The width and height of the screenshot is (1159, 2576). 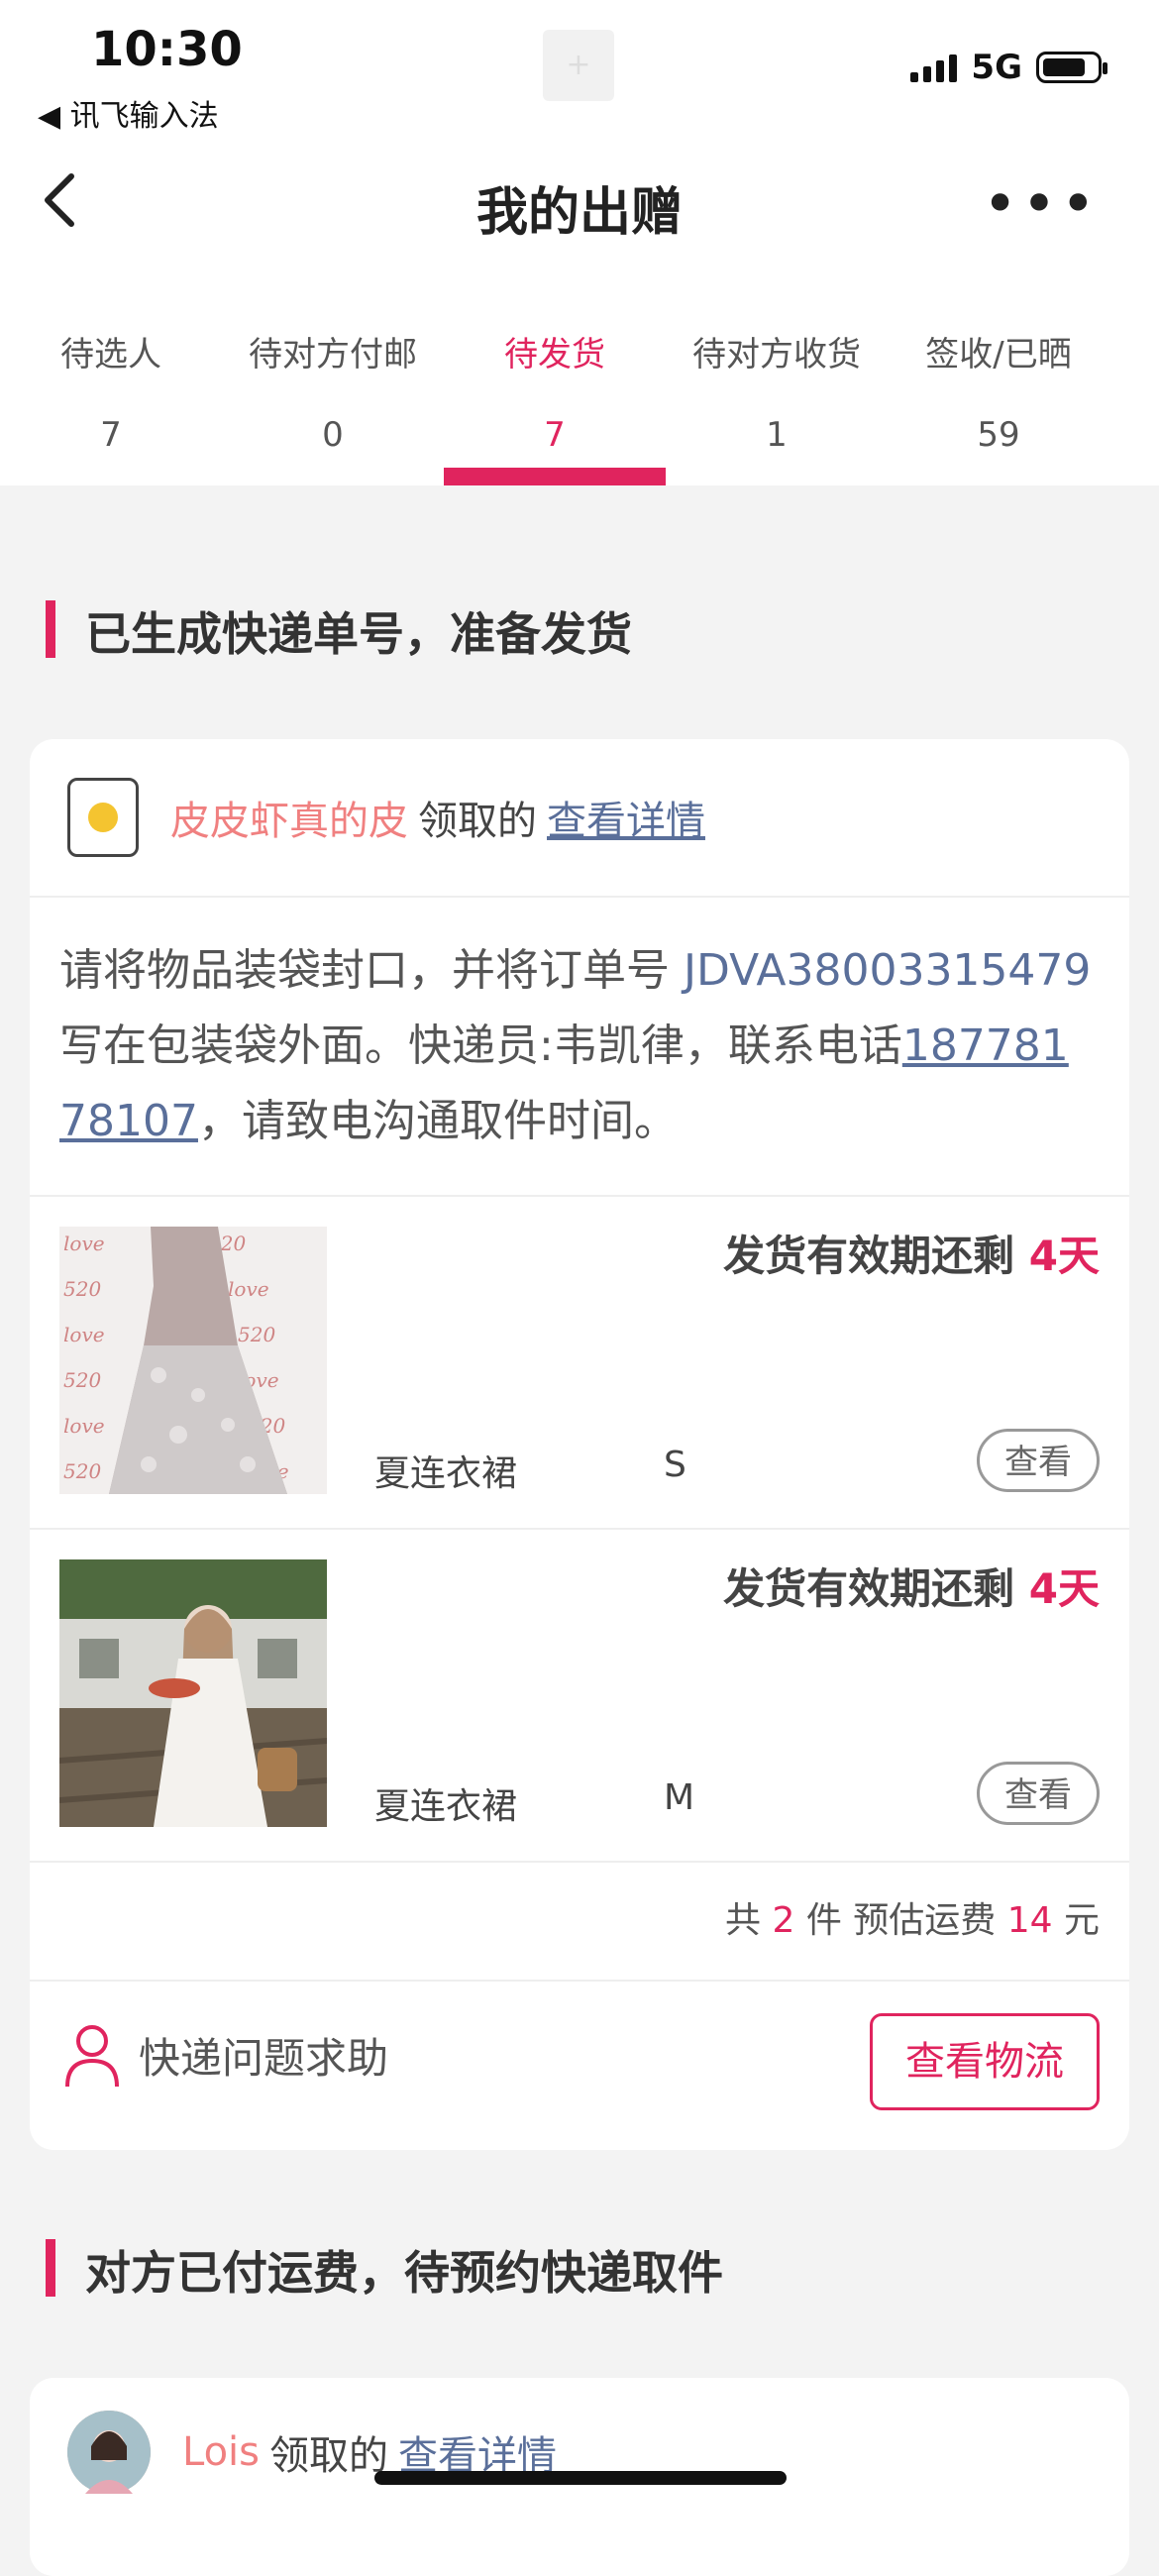 What do you see at coordinates (996, 67) in the screenshot?
I see `network-type: 5G` at bounding box center [996, 67].